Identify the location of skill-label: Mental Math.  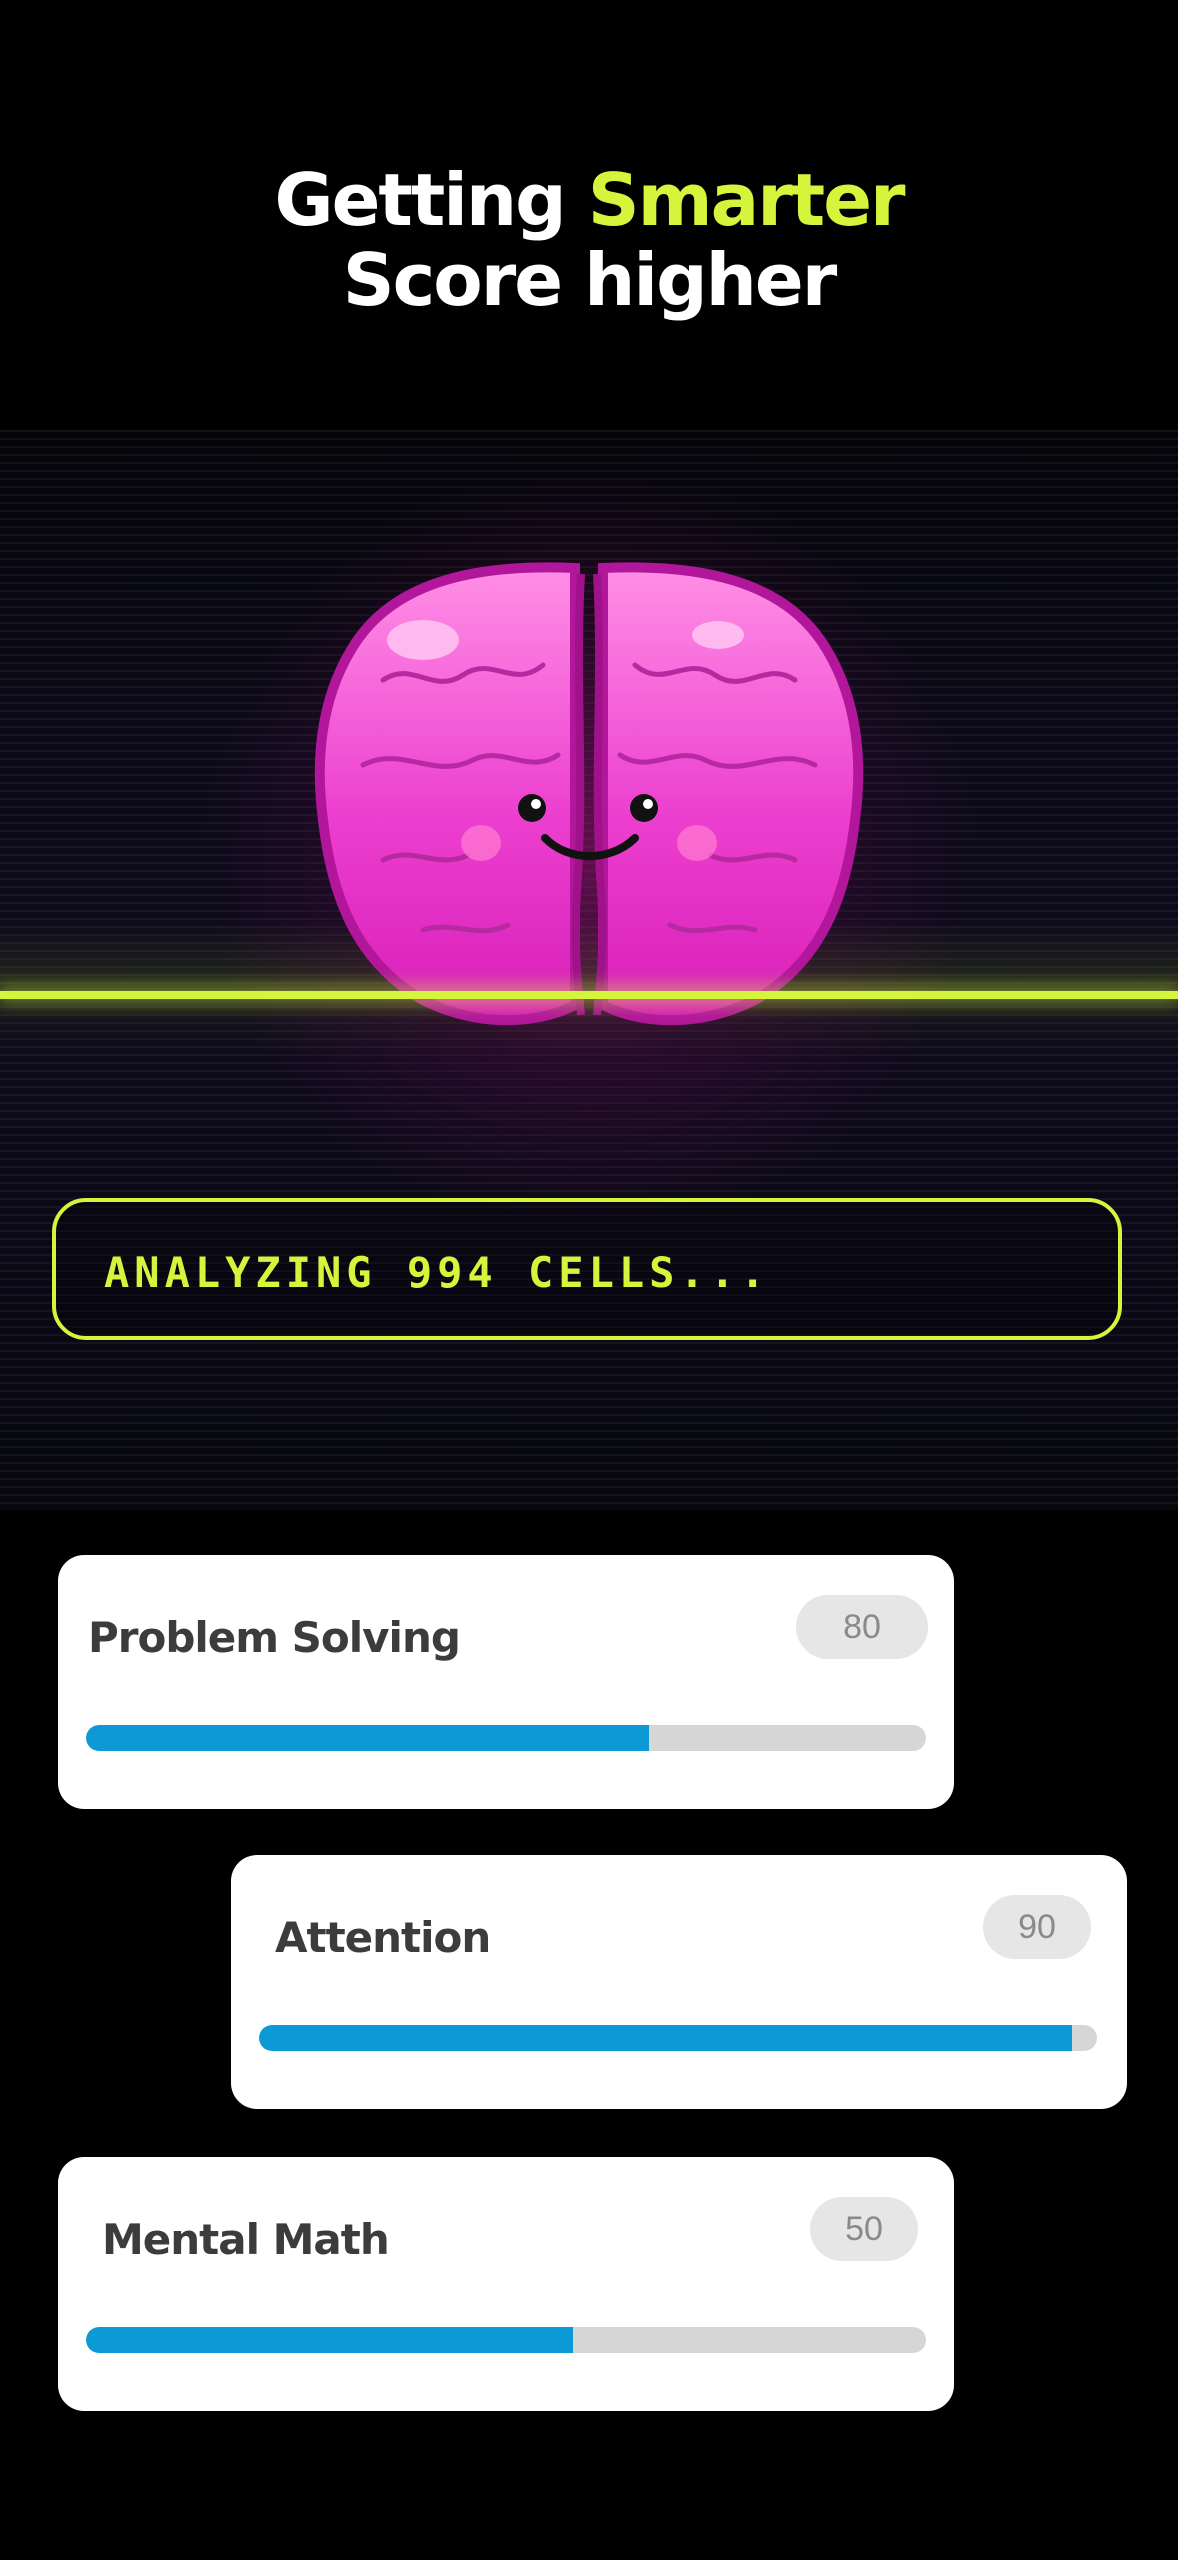
(246, 2239).